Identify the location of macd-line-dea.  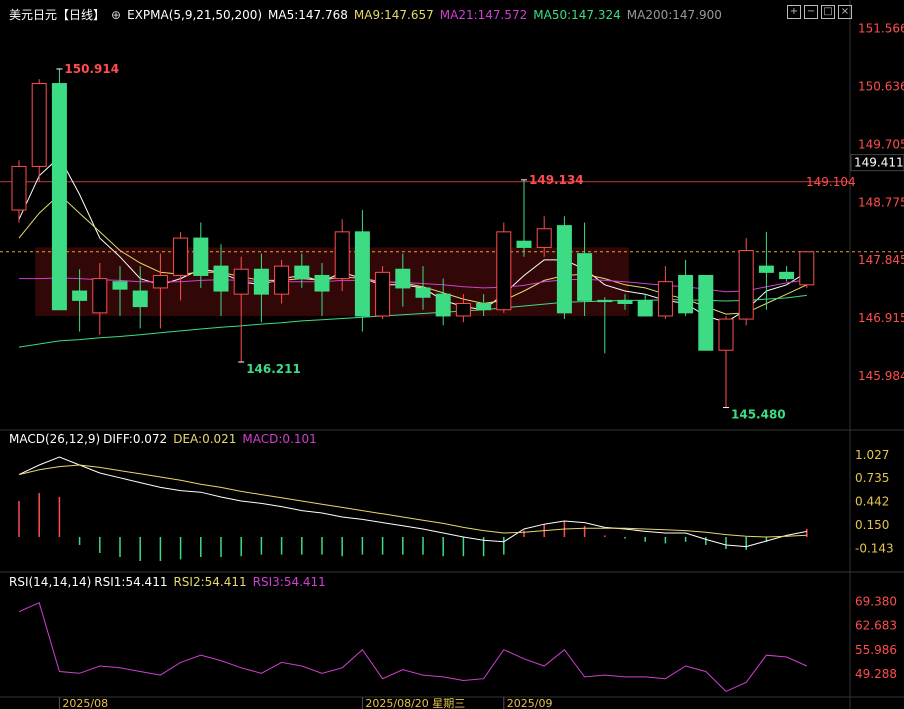
(412, 501).